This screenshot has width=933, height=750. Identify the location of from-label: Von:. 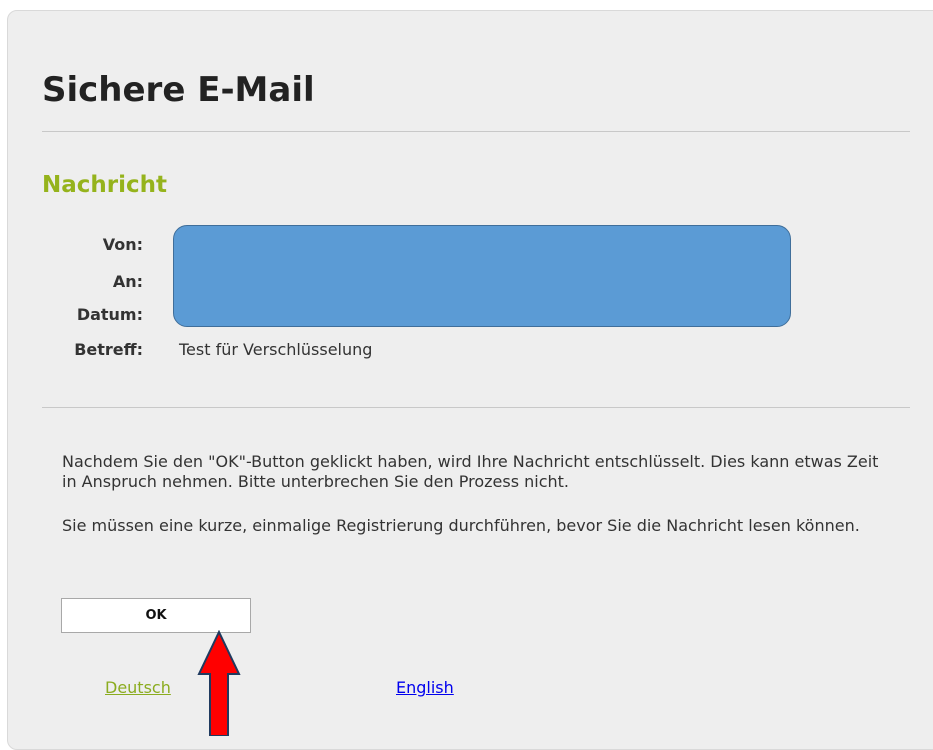
(122, 244).